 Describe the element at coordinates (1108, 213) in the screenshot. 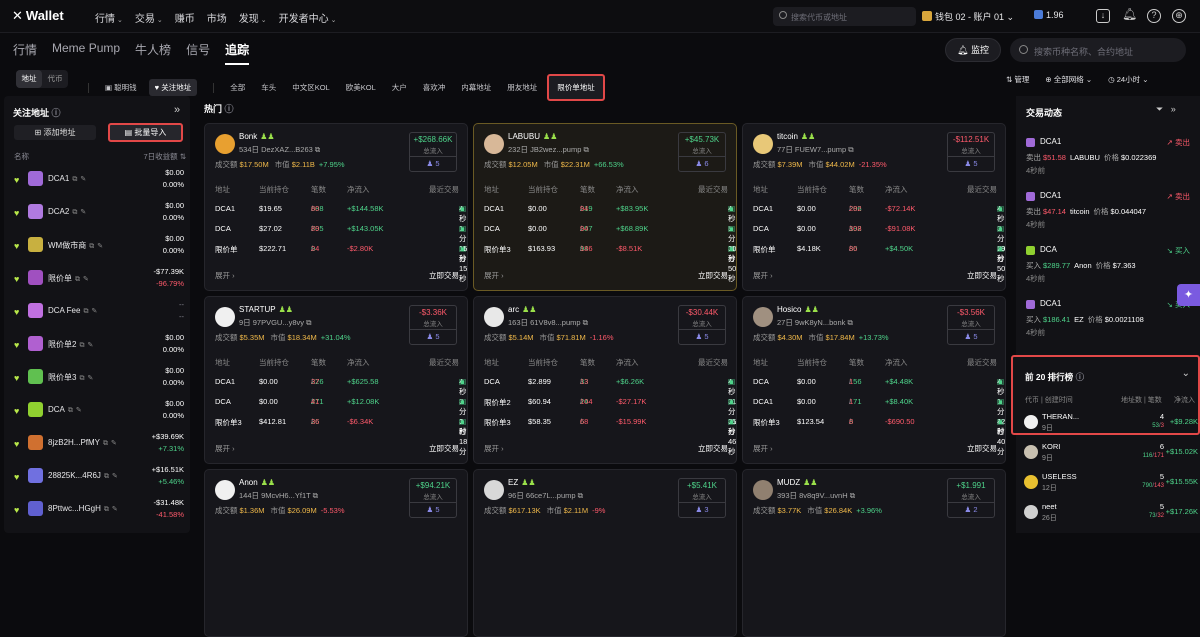

I see `feed-item: DCA1 ↗ 卖出 卖出 $47.14 titcoin 价格 $0.044047 4秒前` at that location.